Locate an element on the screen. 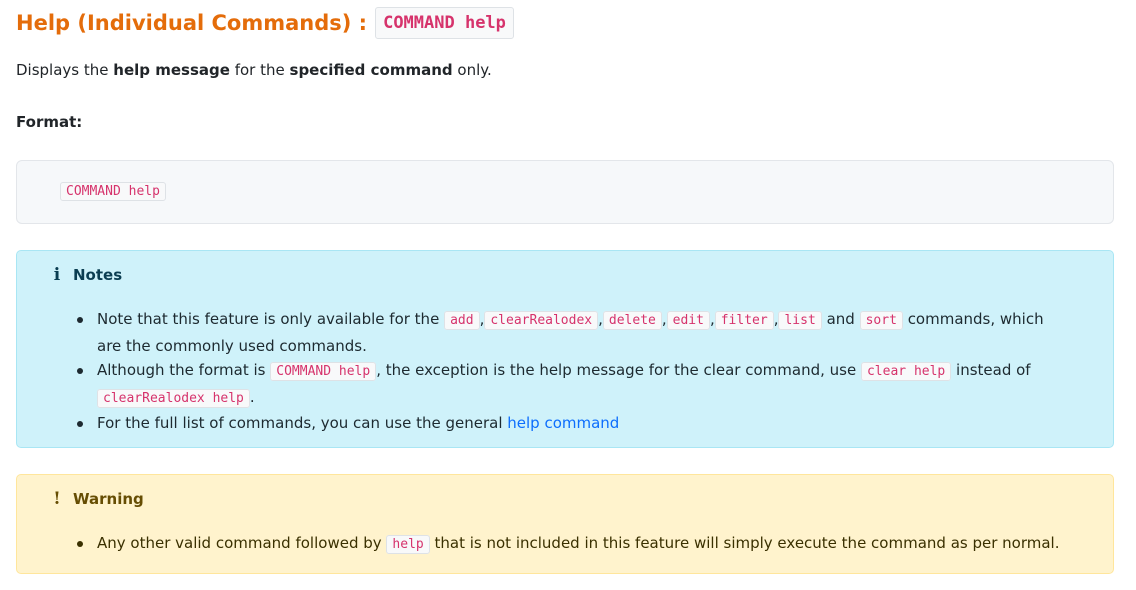 This screenshot has height=590, width=1136. notes-title: Notes is located at coordinates (98, 275).